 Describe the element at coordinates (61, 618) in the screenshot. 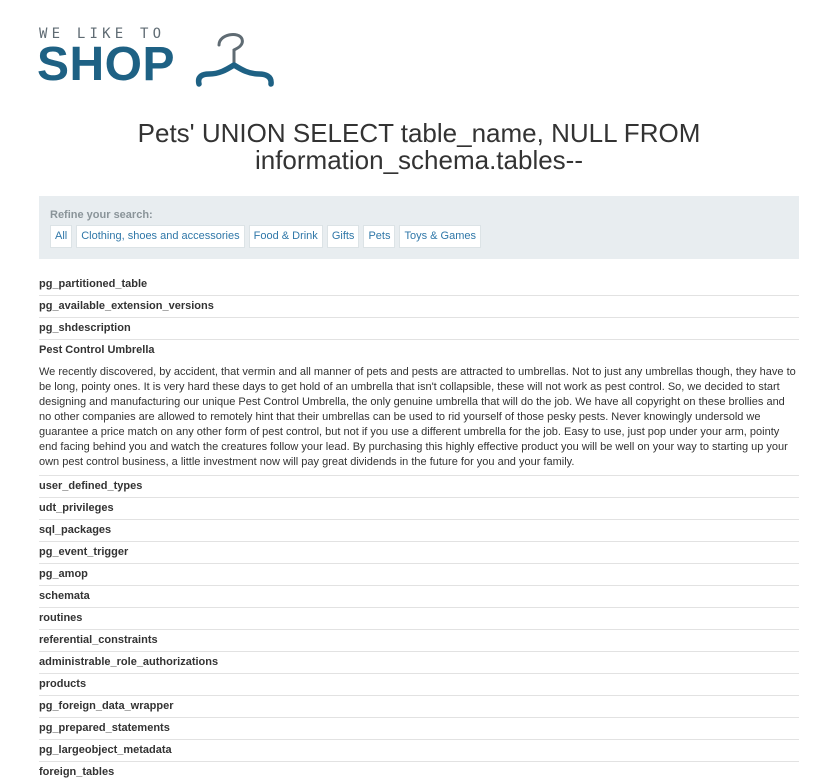

I see `row-title: routines` at that location.